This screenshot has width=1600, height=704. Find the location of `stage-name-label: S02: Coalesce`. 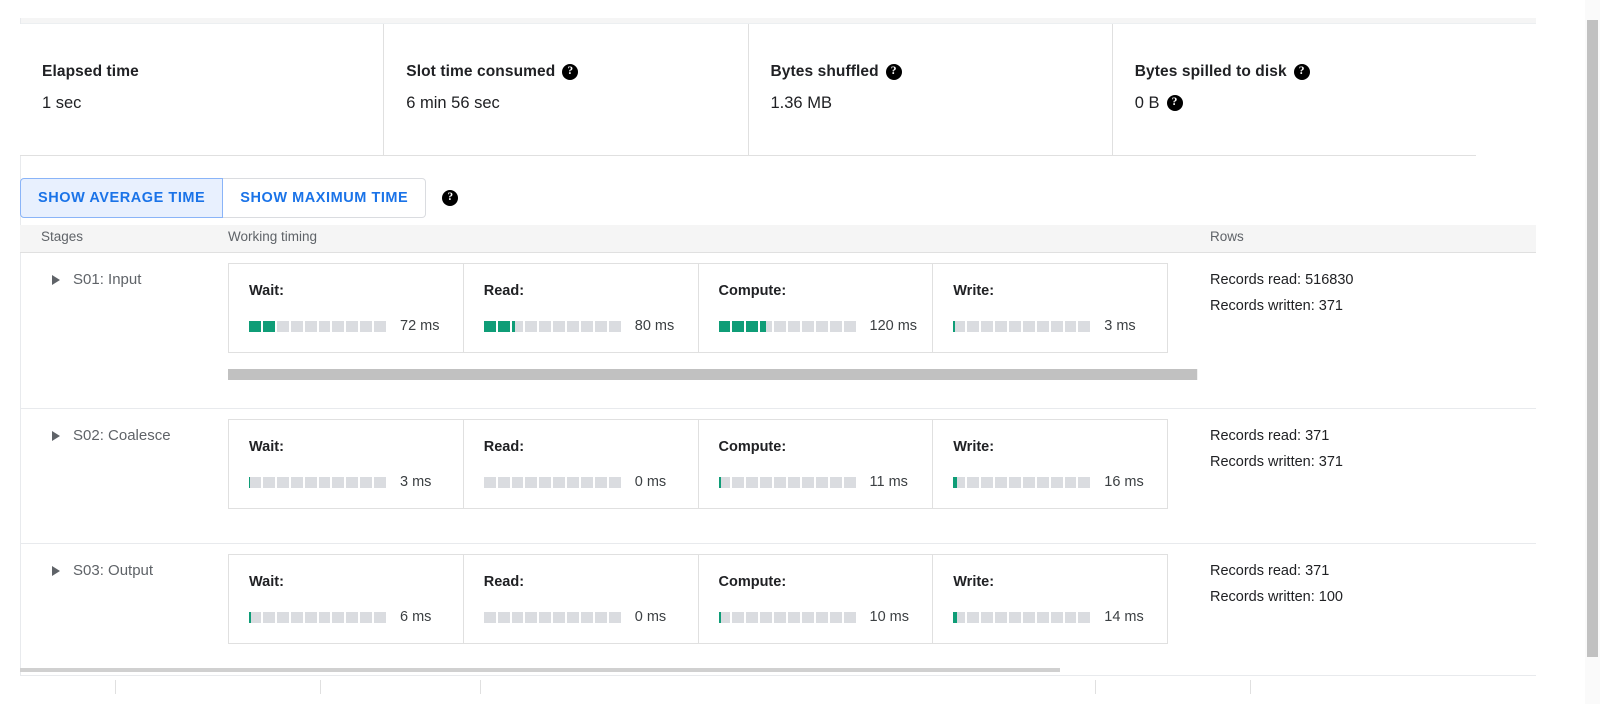

stage-name-label: S02: Coalesce is located at coordinates (122, 435).